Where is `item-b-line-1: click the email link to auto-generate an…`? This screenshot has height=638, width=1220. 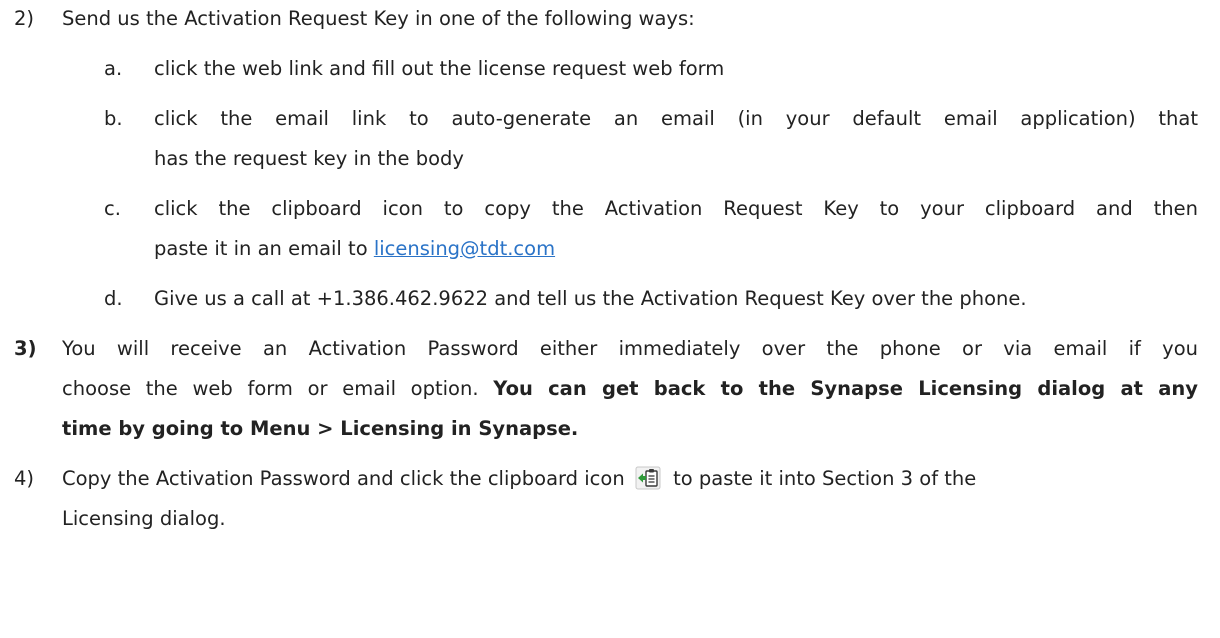 item-b-line-1: click the email link to auto-generate an… is located at coordinates (676, 118).